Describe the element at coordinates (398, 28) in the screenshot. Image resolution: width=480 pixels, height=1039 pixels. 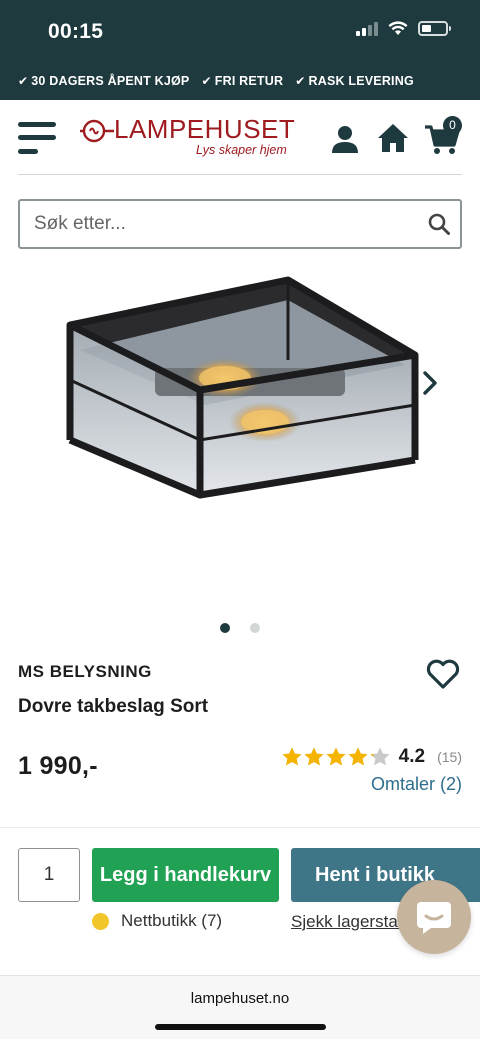
I see `wifi-icon` at that location.